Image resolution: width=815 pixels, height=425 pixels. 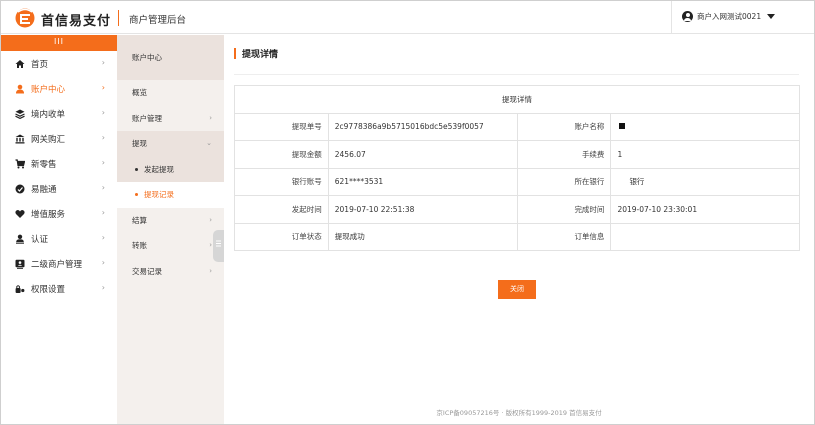 I want to click on secondary-sidebar: 账户中心 概览 账户管理 › 提现 ⌄ 发起提现 提现记录 结算 › 转账 ›, so click(x=170, y=229).